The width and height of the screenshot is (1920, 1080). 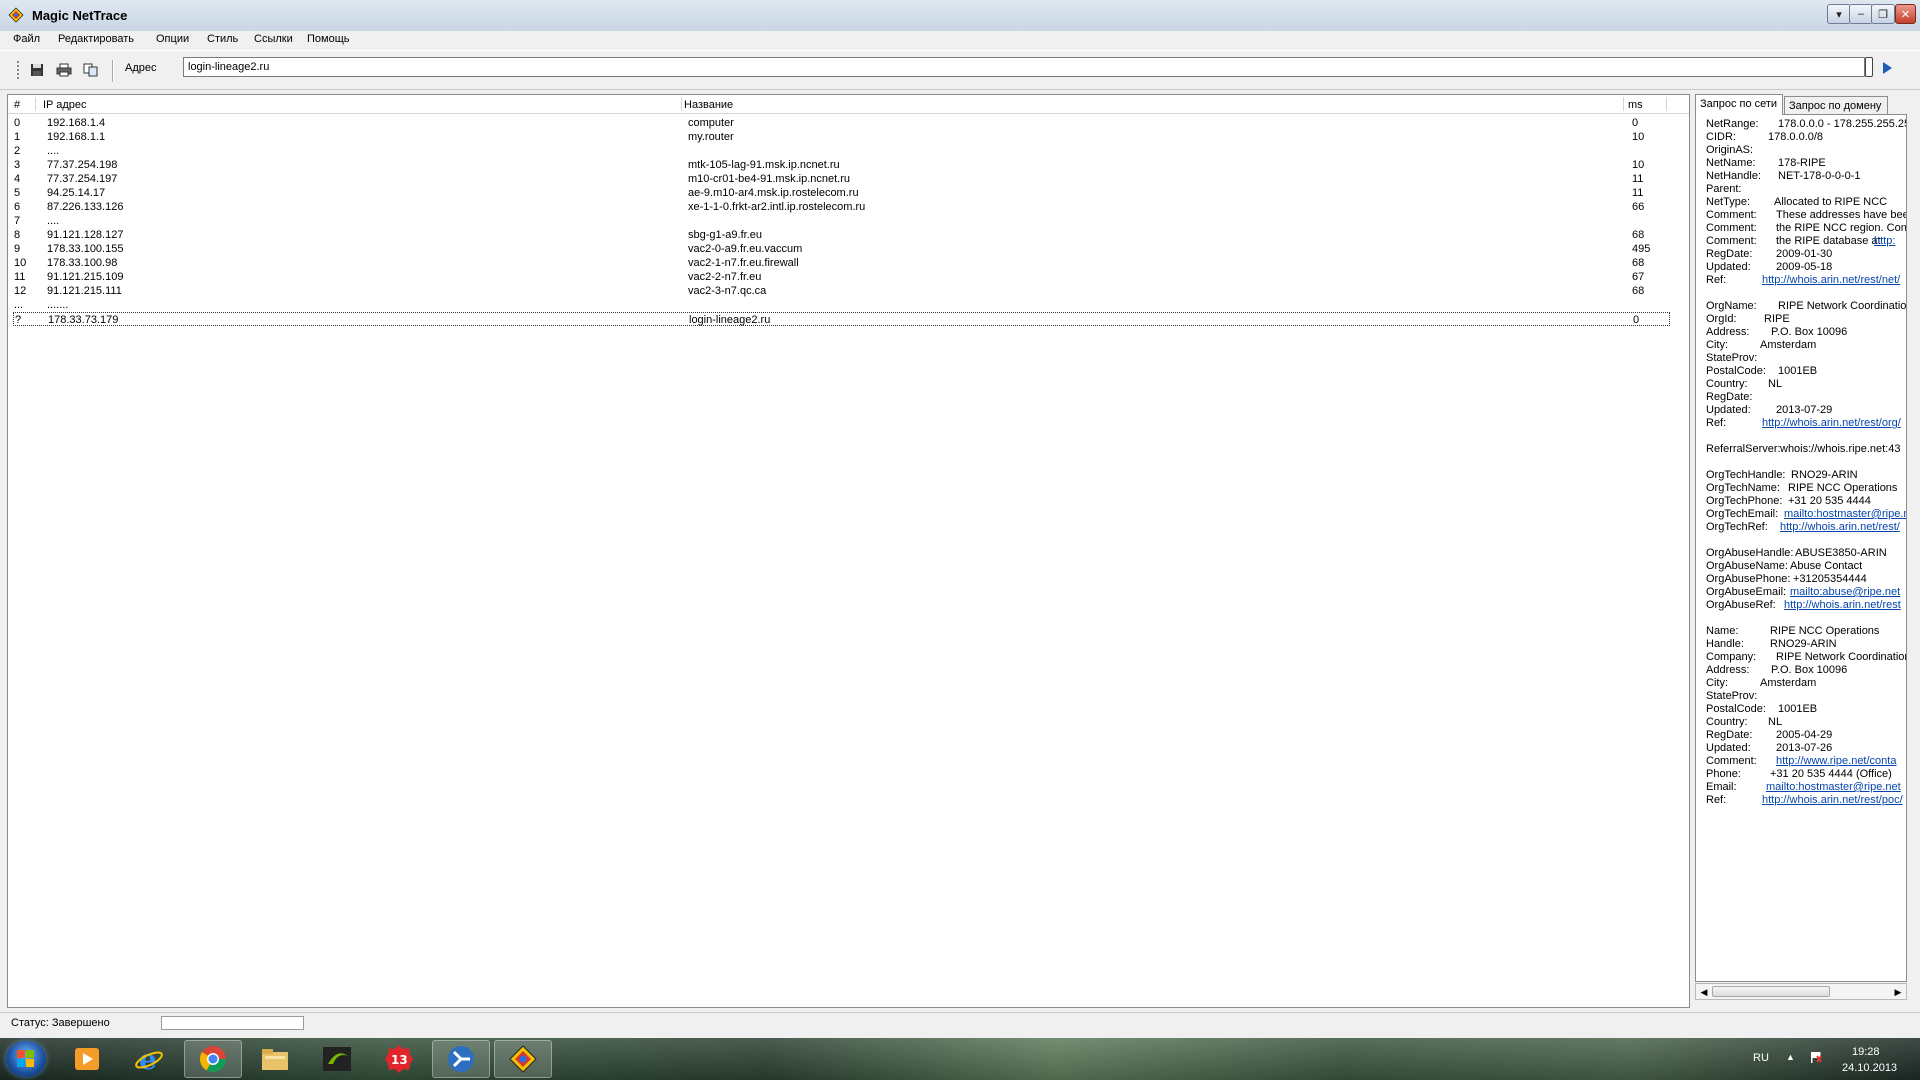 What do you see at coordinates (1887, 68) in the screenshot?
I see `play-arrow-icon` at bounding box center [1887, 68].